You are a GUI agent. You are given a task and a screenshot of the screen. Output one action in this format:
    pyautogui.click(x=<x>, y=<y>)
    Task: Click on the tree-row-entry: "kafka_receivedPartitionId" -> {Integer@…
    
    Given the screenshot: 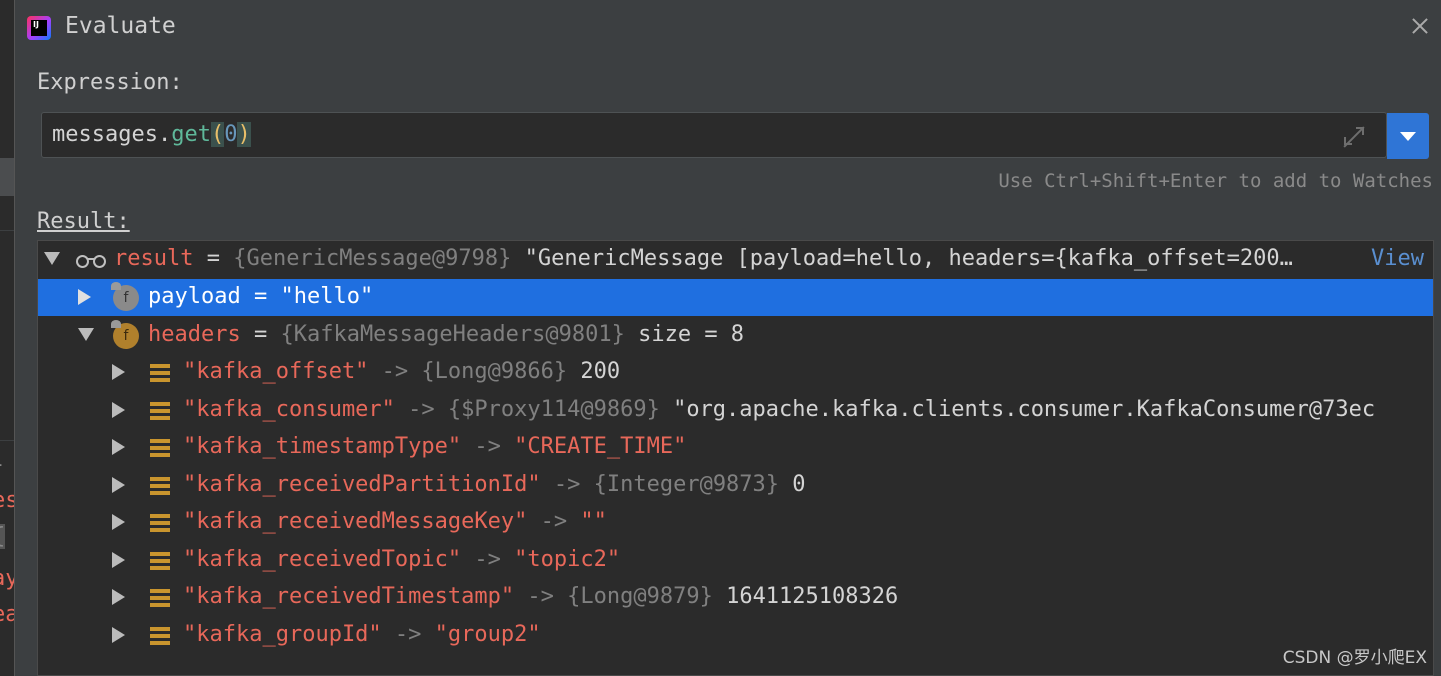 What is the action you would take?
    pyautogui.click(x=735, y=485)
    